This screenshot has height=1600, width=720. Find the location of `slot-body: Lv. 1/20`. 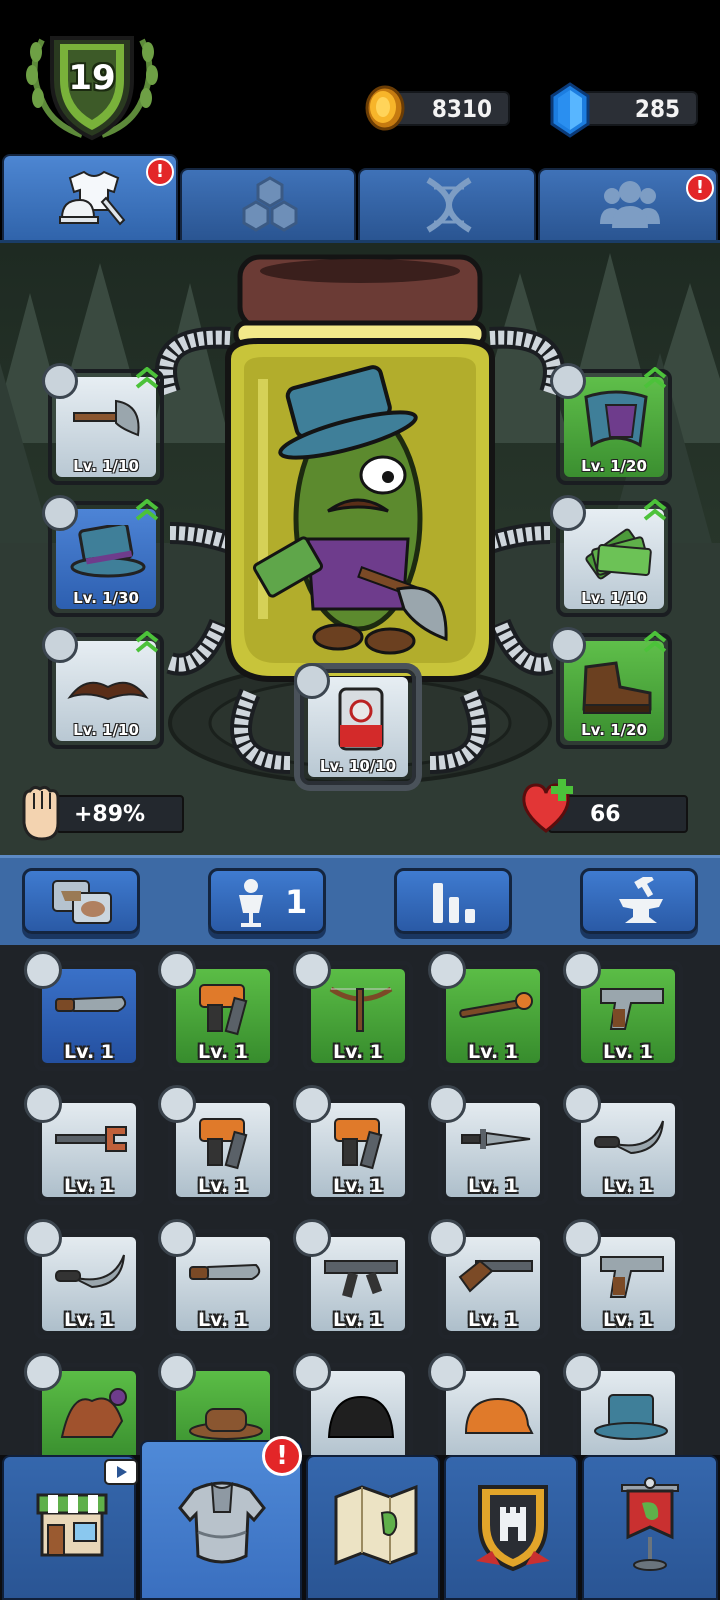

slot-body: Lv. 1/20 is located at coordinates (611, 424).